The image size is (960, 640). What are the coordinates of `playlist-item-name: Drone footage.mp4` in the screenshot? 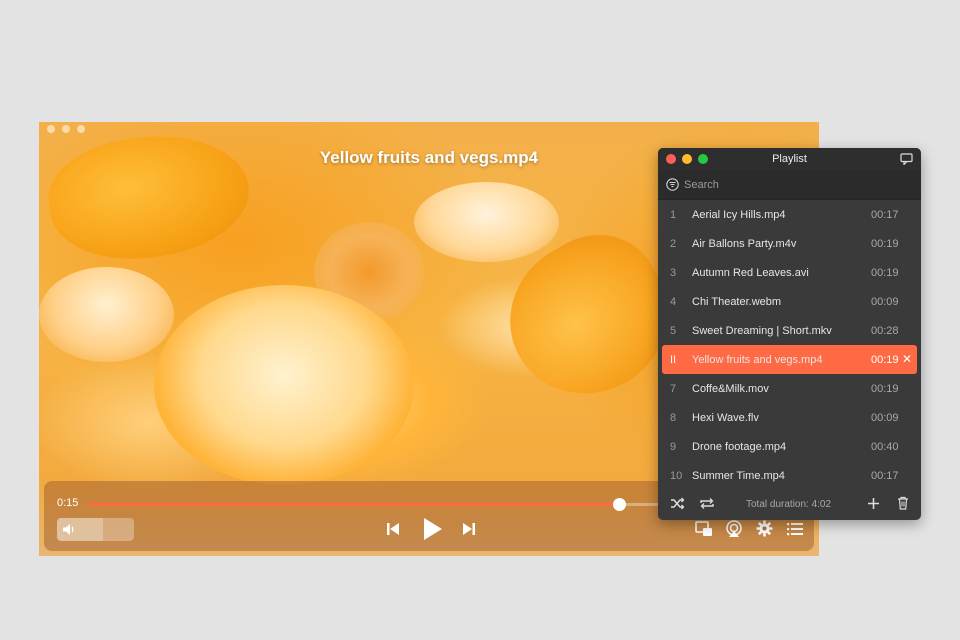 It's located at (739, 447).